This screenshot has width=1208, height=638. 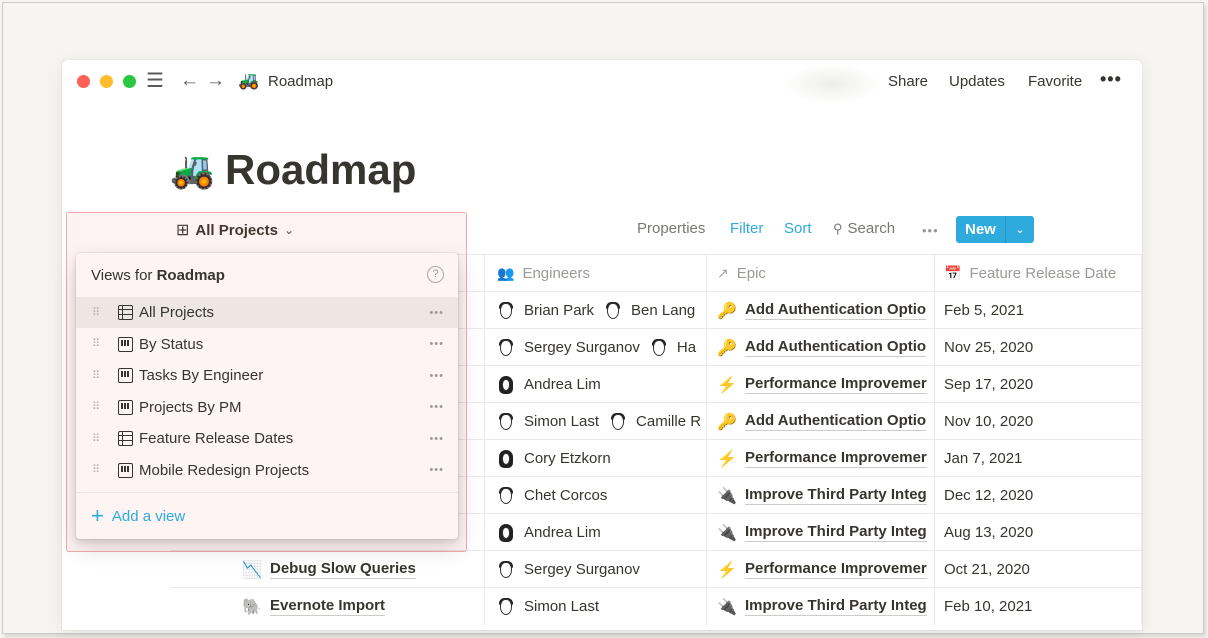 I want to click on name-cell: 🐘 Evernote Import, so click(x=327, y=606).